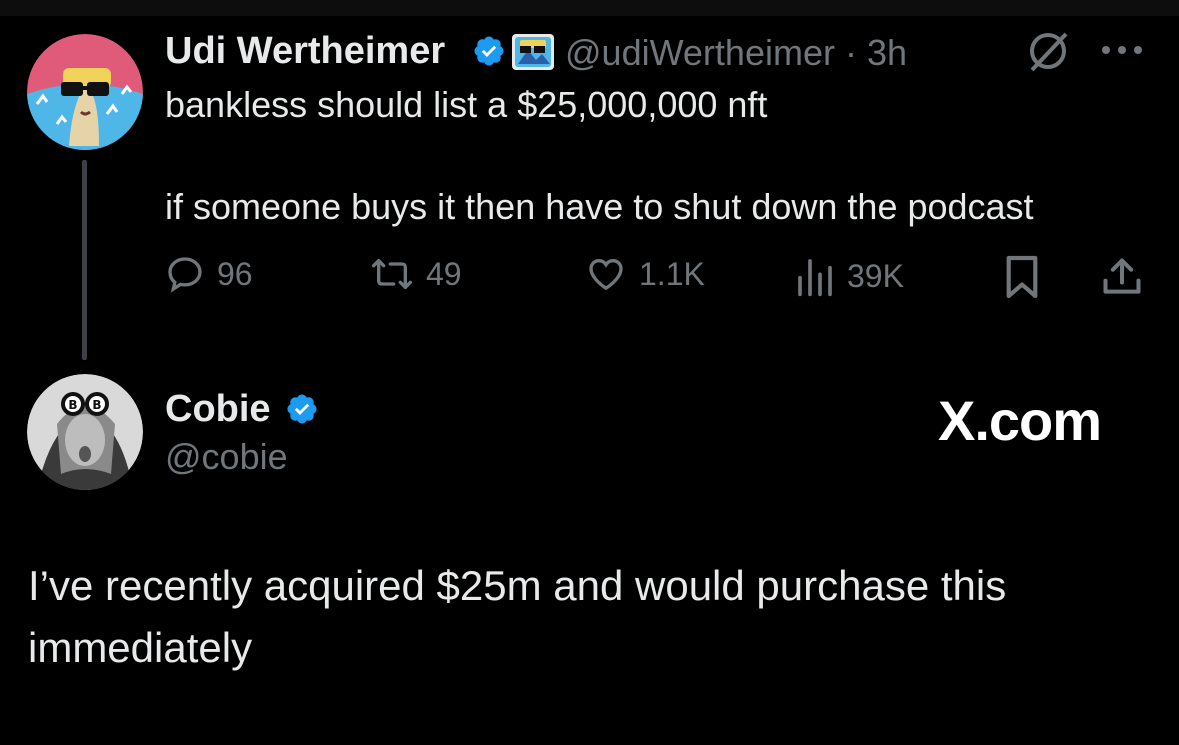  Describe the element at coordinates (606, 274) in the screenshot. I see `like-icon` at that location.